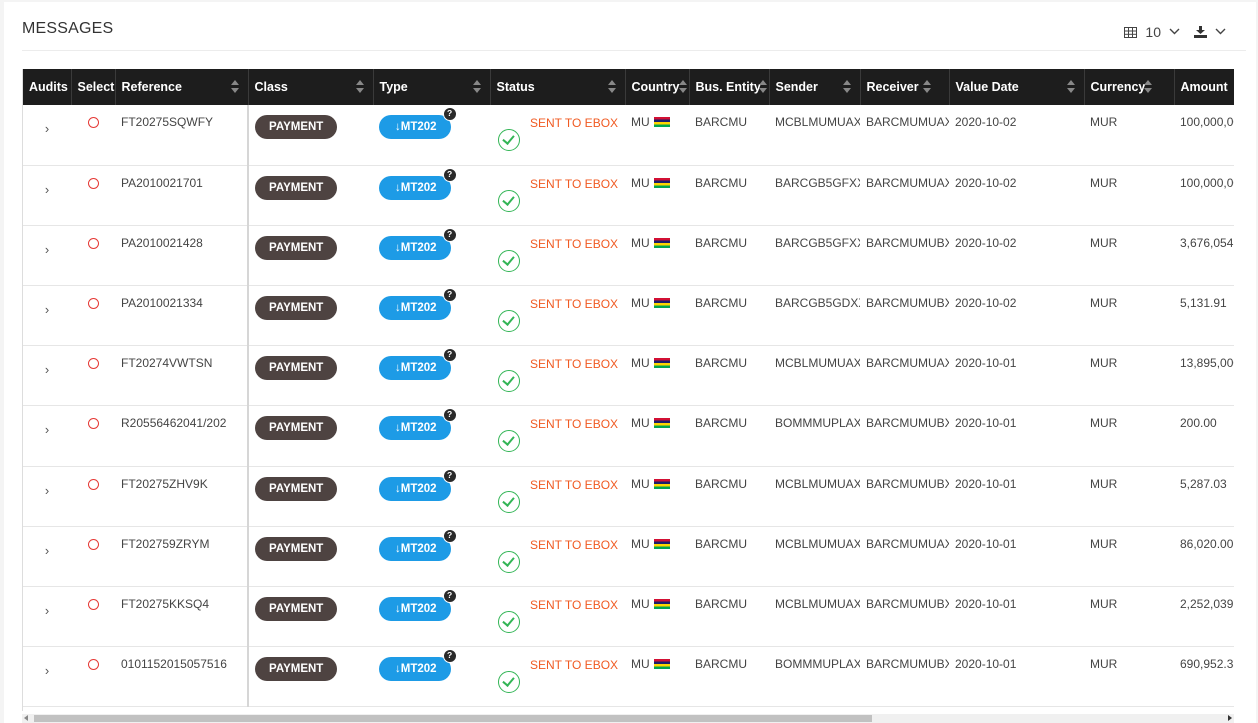 The width and height of the screenshot is (1258, 723). Describe the element at coordinates (574, 665) in the screenshot. I see `status-text: SENT TO EBOX` at that location.